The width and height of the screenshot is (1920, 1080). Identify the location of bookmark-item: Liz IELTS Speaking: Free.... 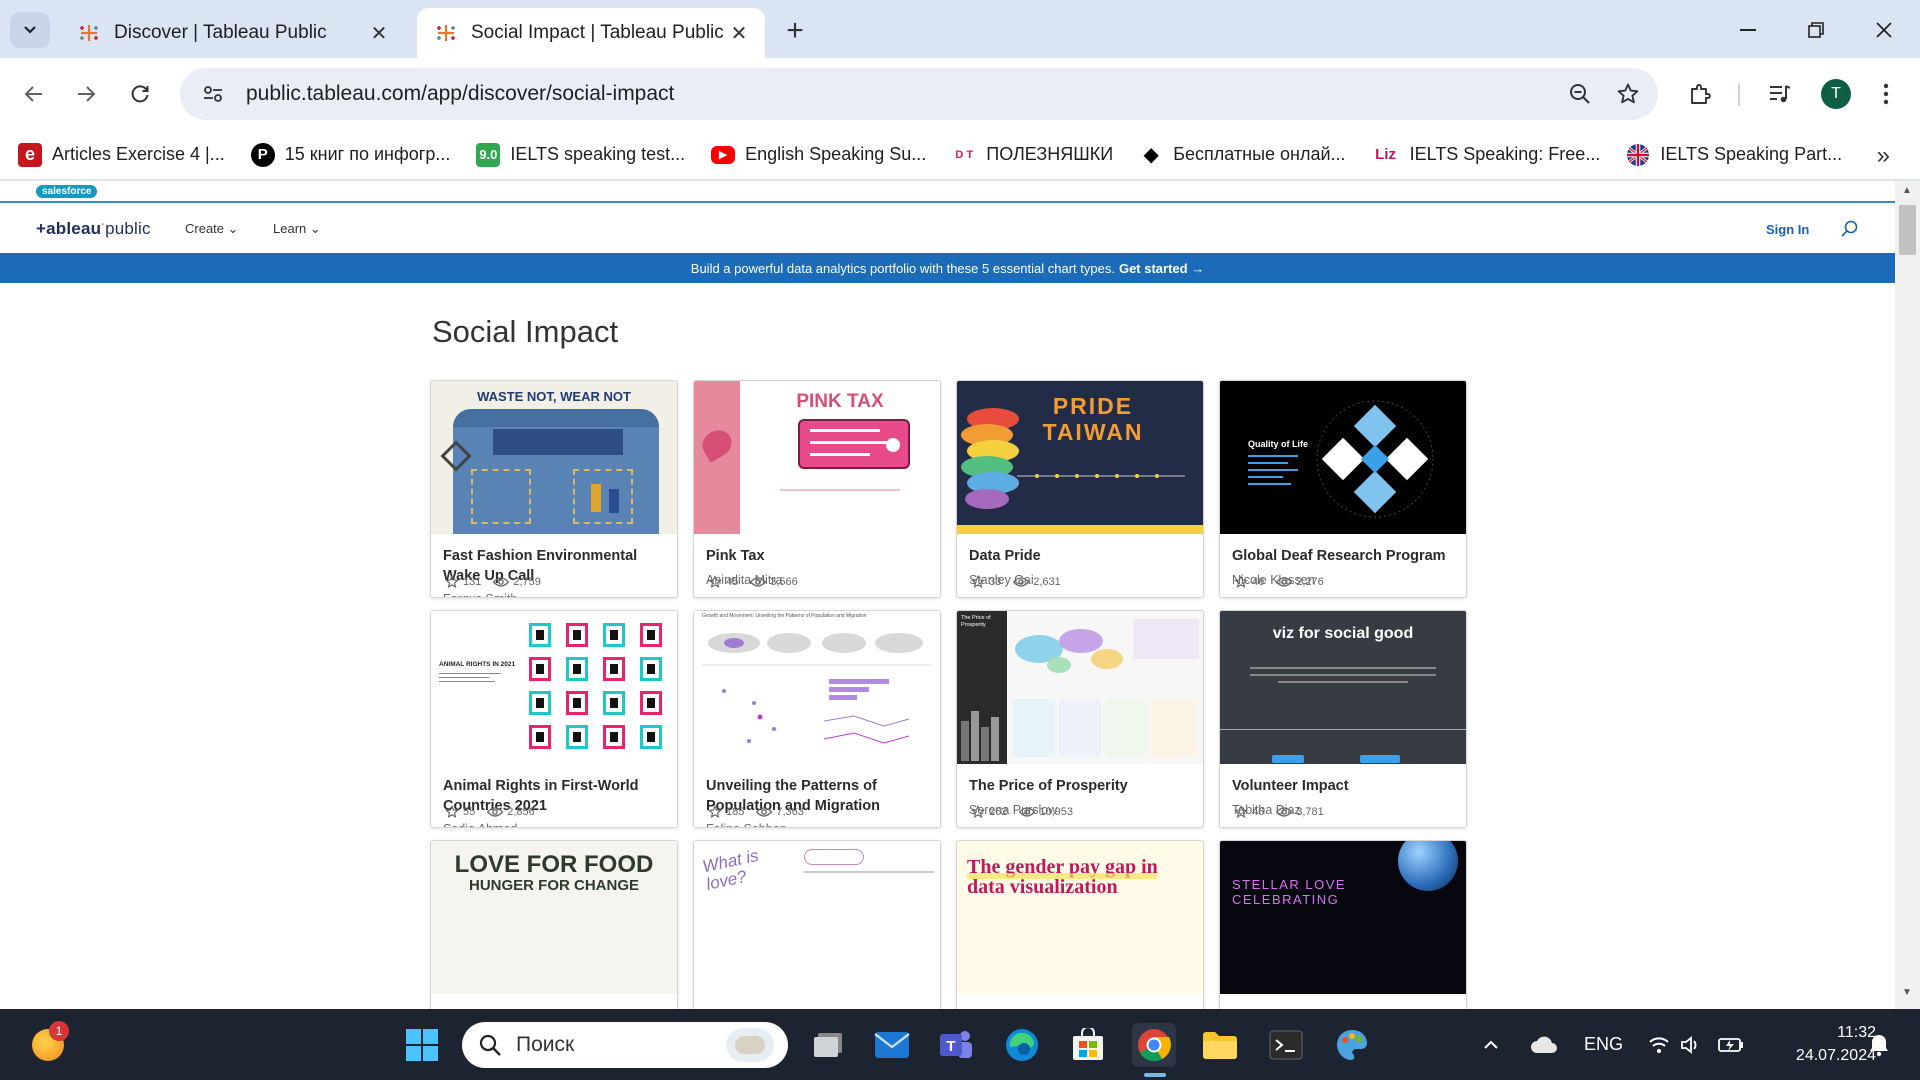
(1486, 155).